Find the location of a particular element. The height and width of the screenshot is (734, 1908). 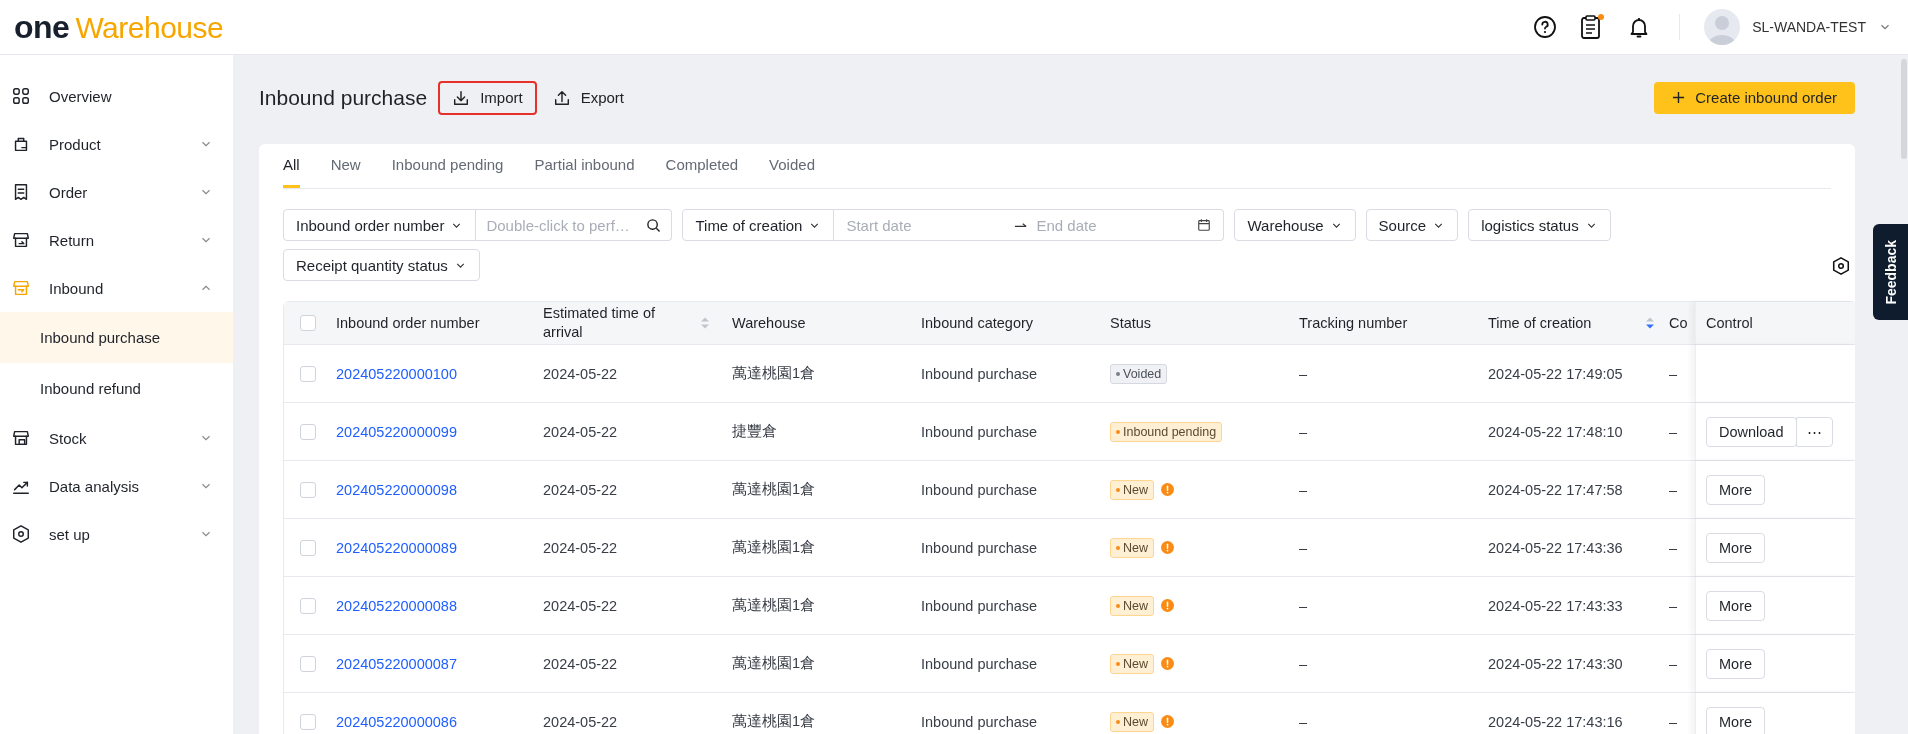

order-number-link: 202405220000087 is located at coordinates (396, 663).